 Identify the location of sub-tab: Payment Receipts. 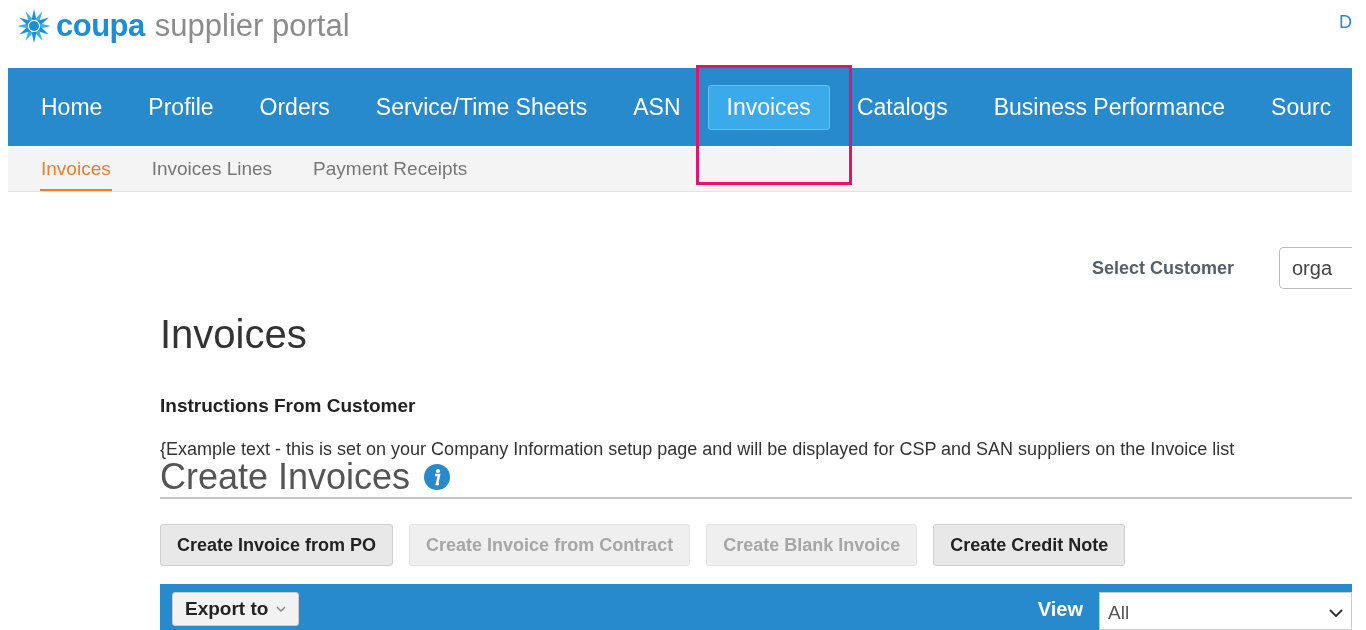
(390, 169).